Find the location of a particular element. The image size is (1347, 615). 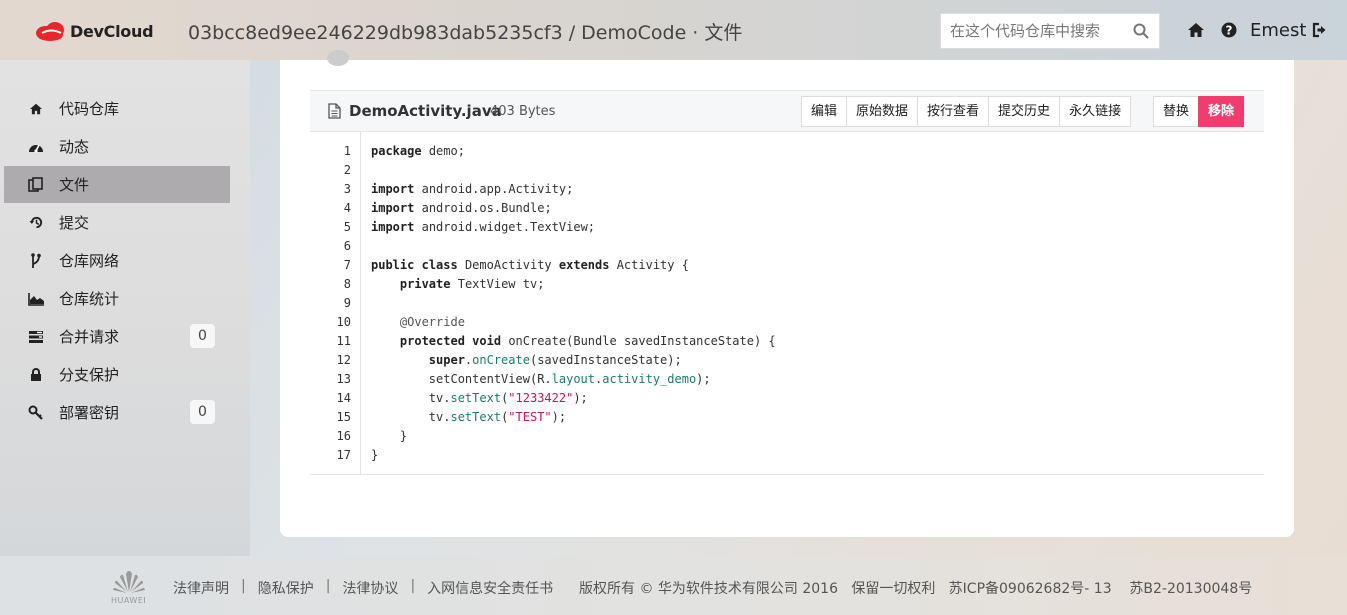

dashboard-icon is located at coordinates (36, 147).